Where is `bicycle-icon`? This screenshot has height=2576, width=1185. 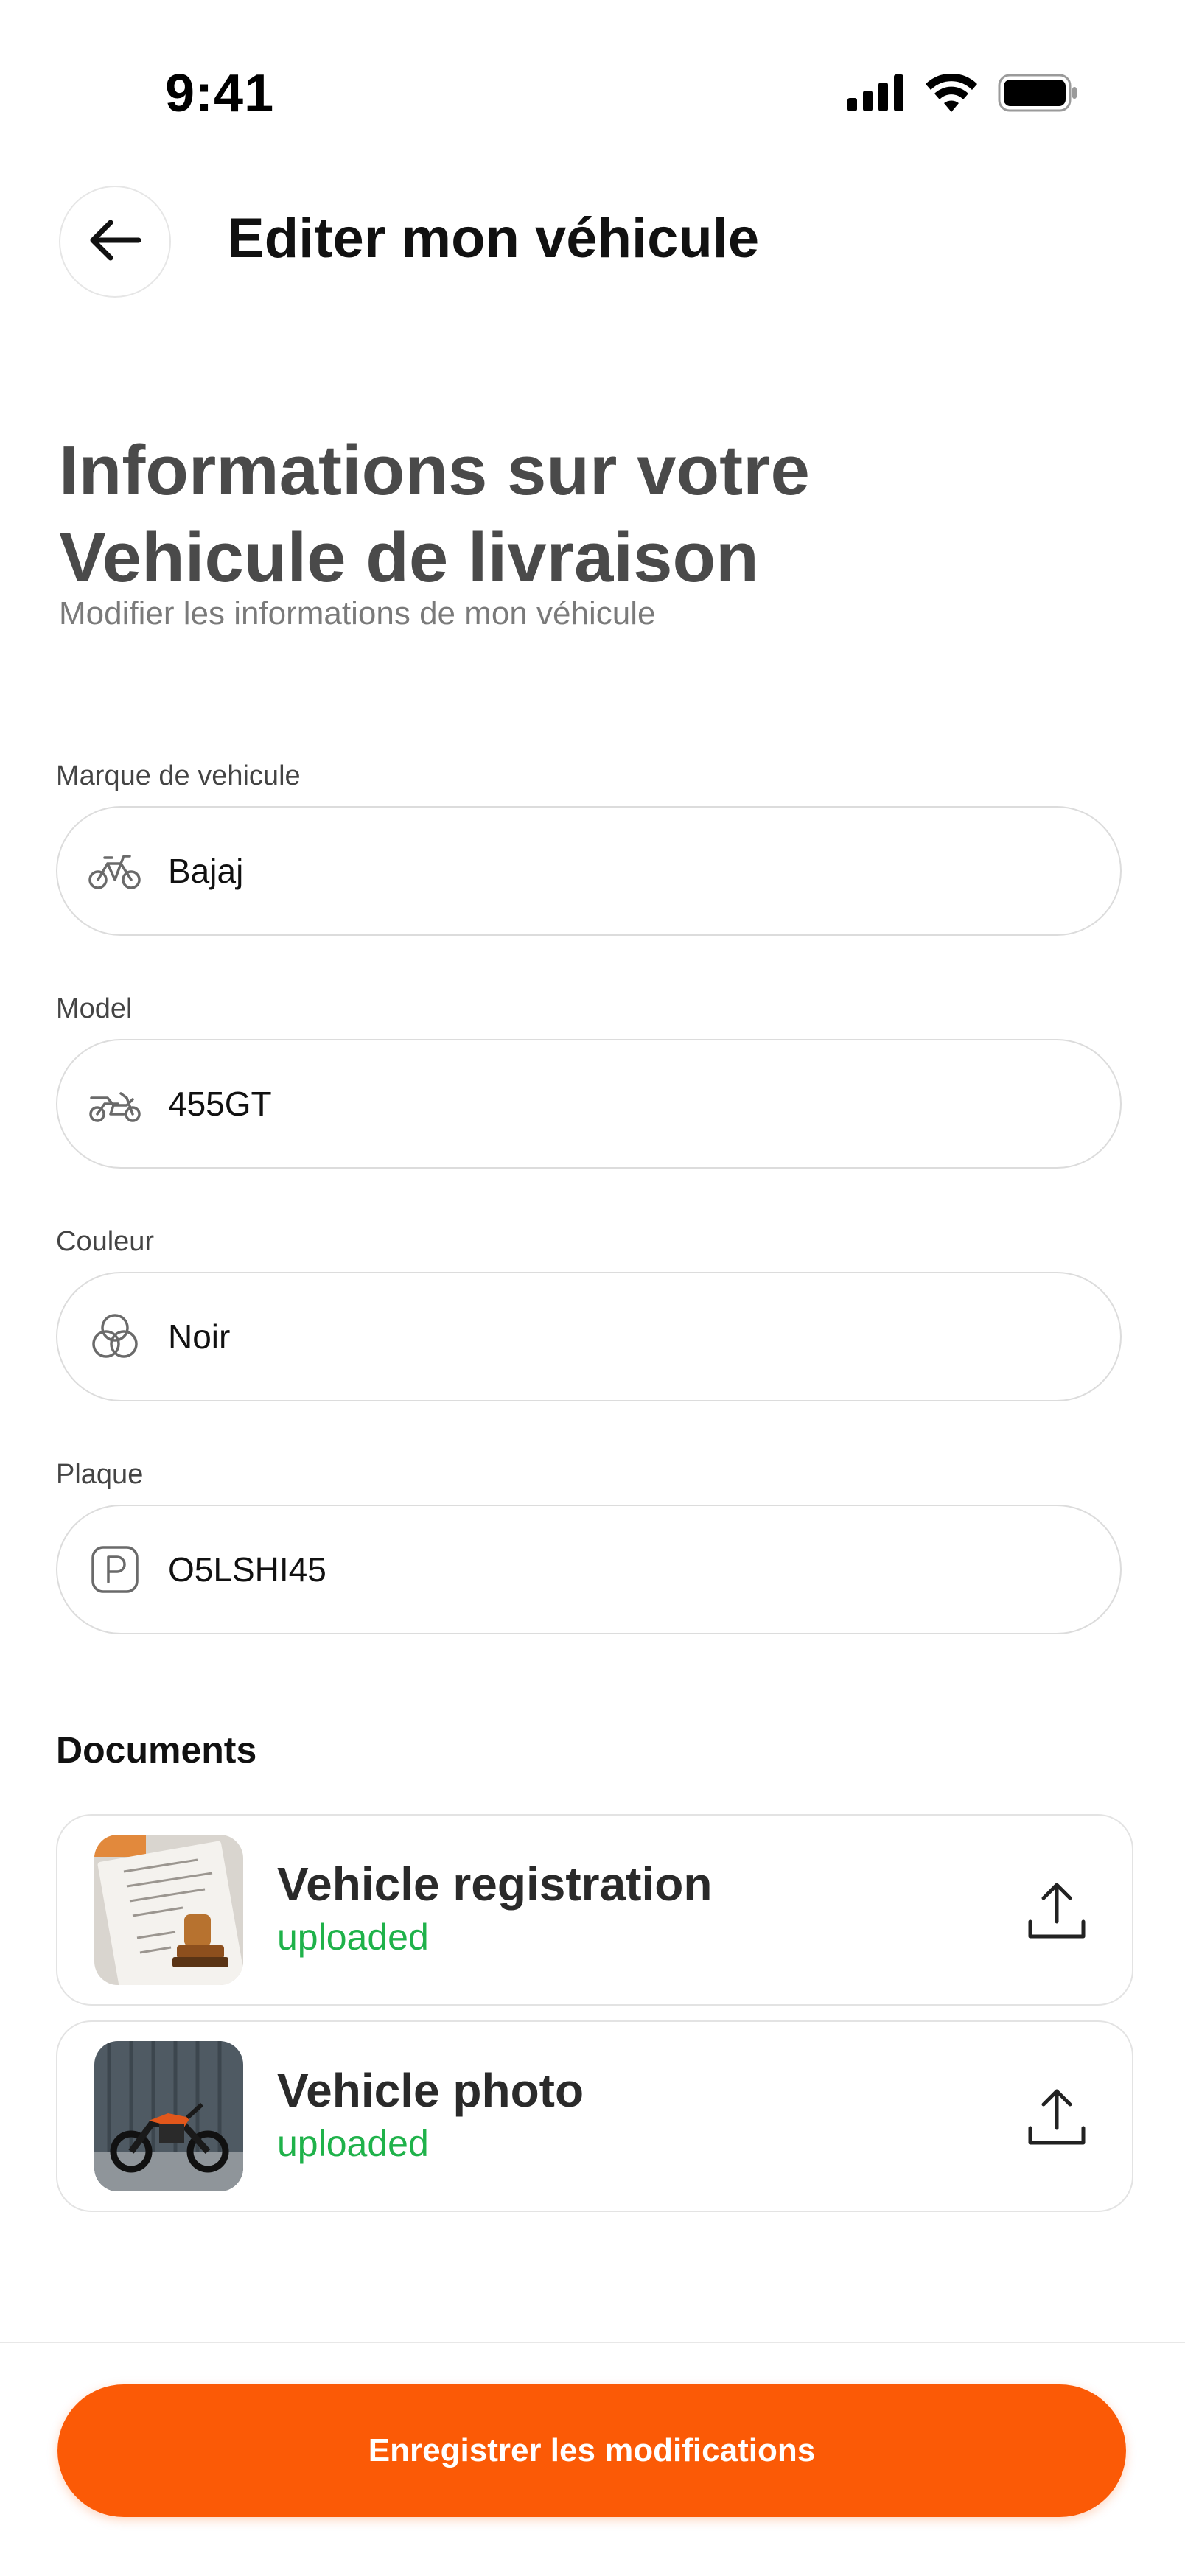
bicycle-icon is located at coordinates (114, 870).